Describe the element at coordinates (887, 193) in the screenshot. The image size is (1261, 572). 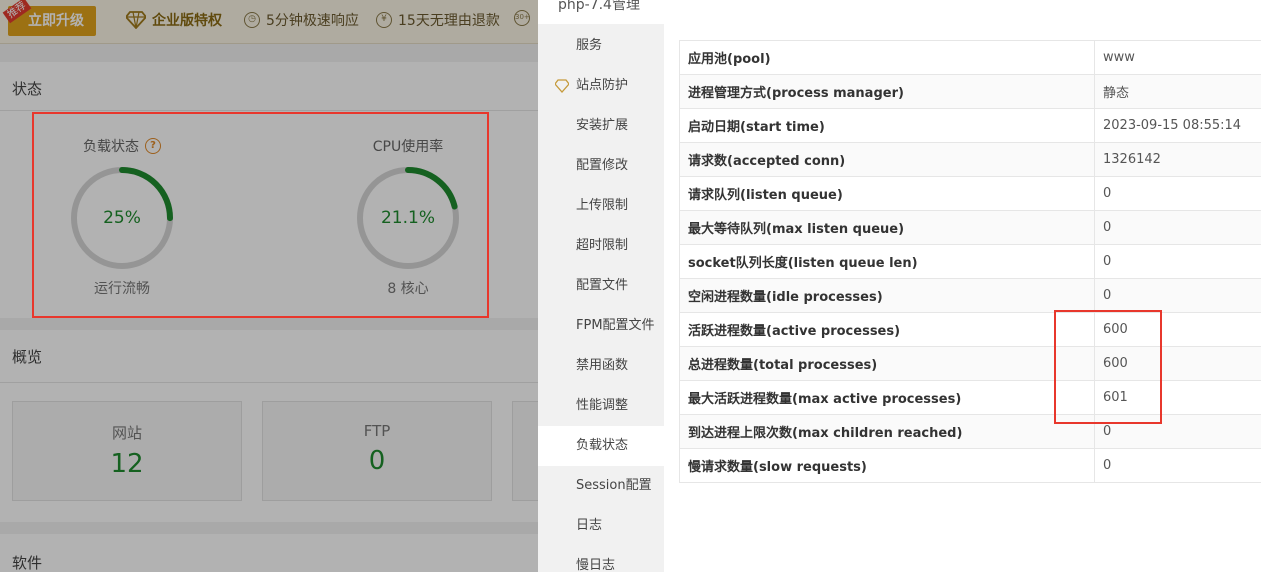
I see `row-key: 请求队列(listen queue)` at that location.